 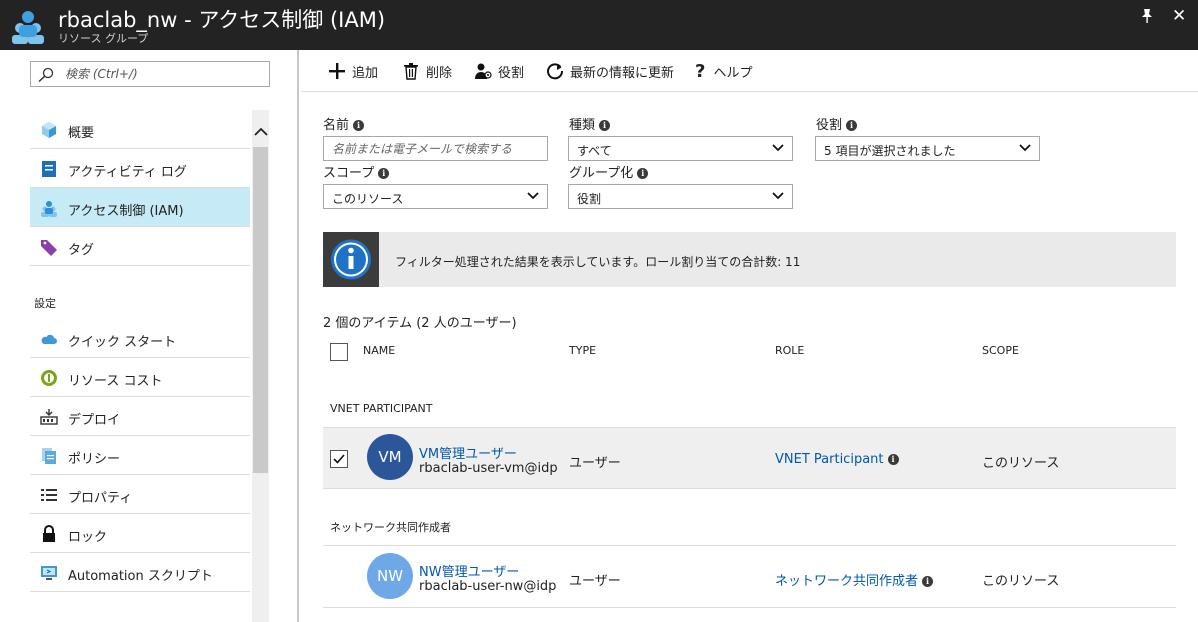 What do you see at coordinates (594, 151) in the screenshot?
I see `type-dropdown-value: すべて` at bounding box center [594, 151].